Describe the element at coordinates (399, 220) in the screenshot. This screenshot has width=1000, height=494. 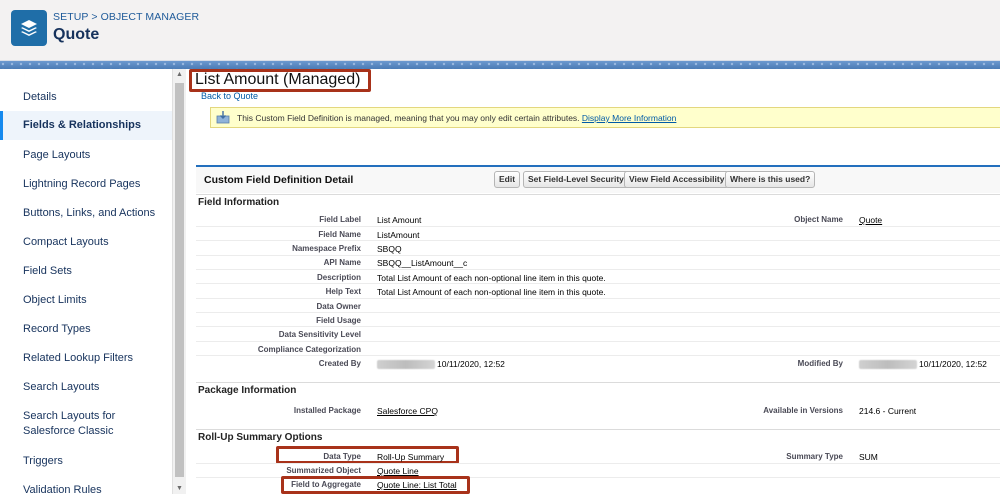
I see `value-field-label: List Amount` at that location.